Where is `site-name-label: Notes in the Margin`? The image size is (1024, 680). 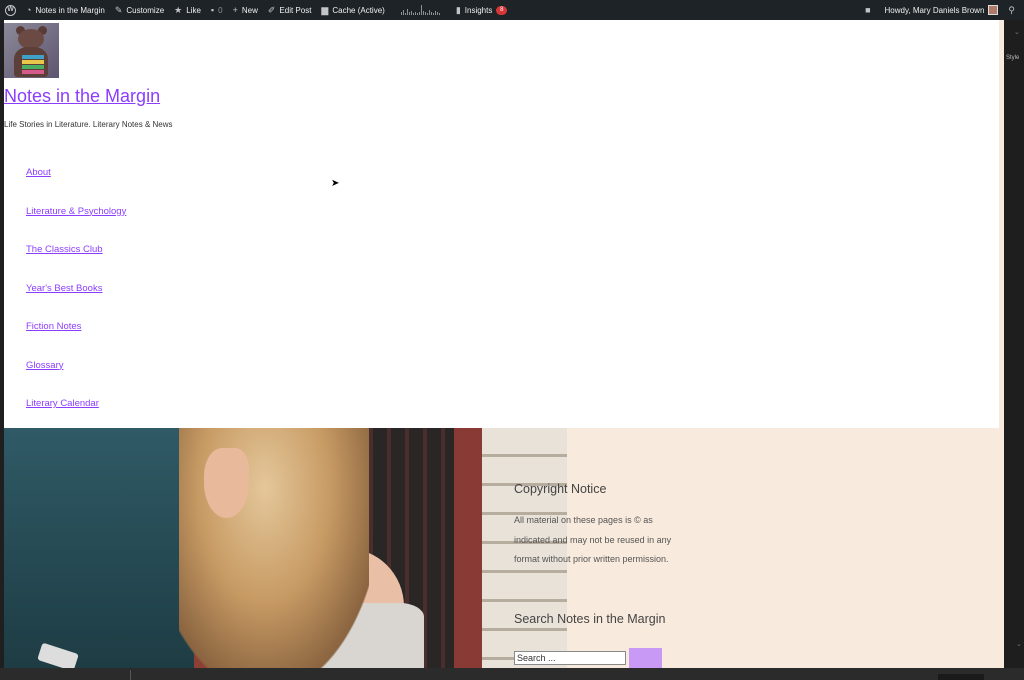 site-name-label: Notes in the Margin is located at coordinates (70, 10).